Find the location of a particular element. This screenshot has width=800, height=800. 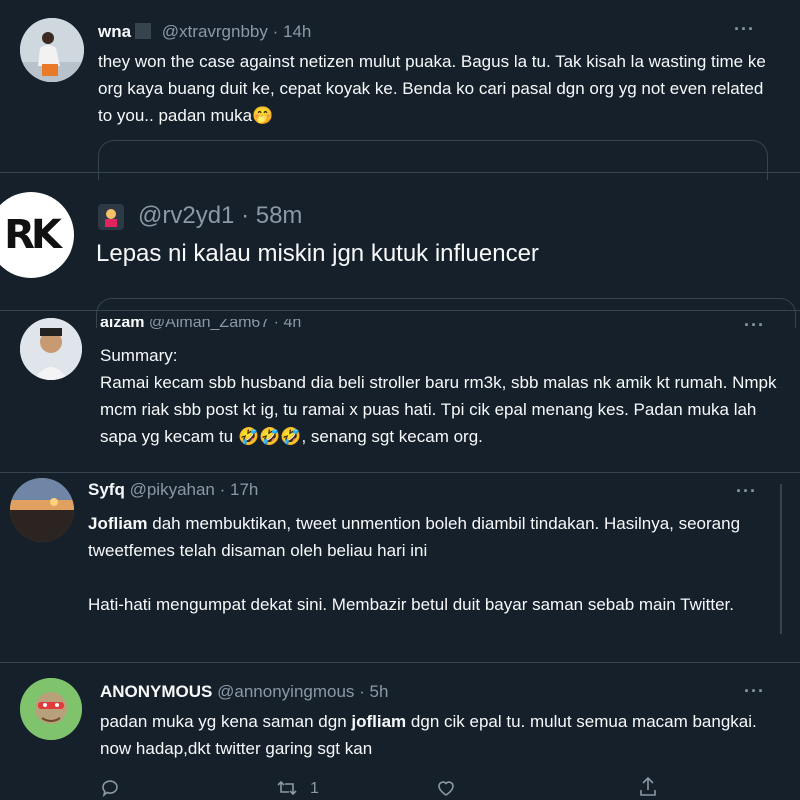

tweet-header: wna @xtravrgnbby · 14h is located at coordinates (204, 32).